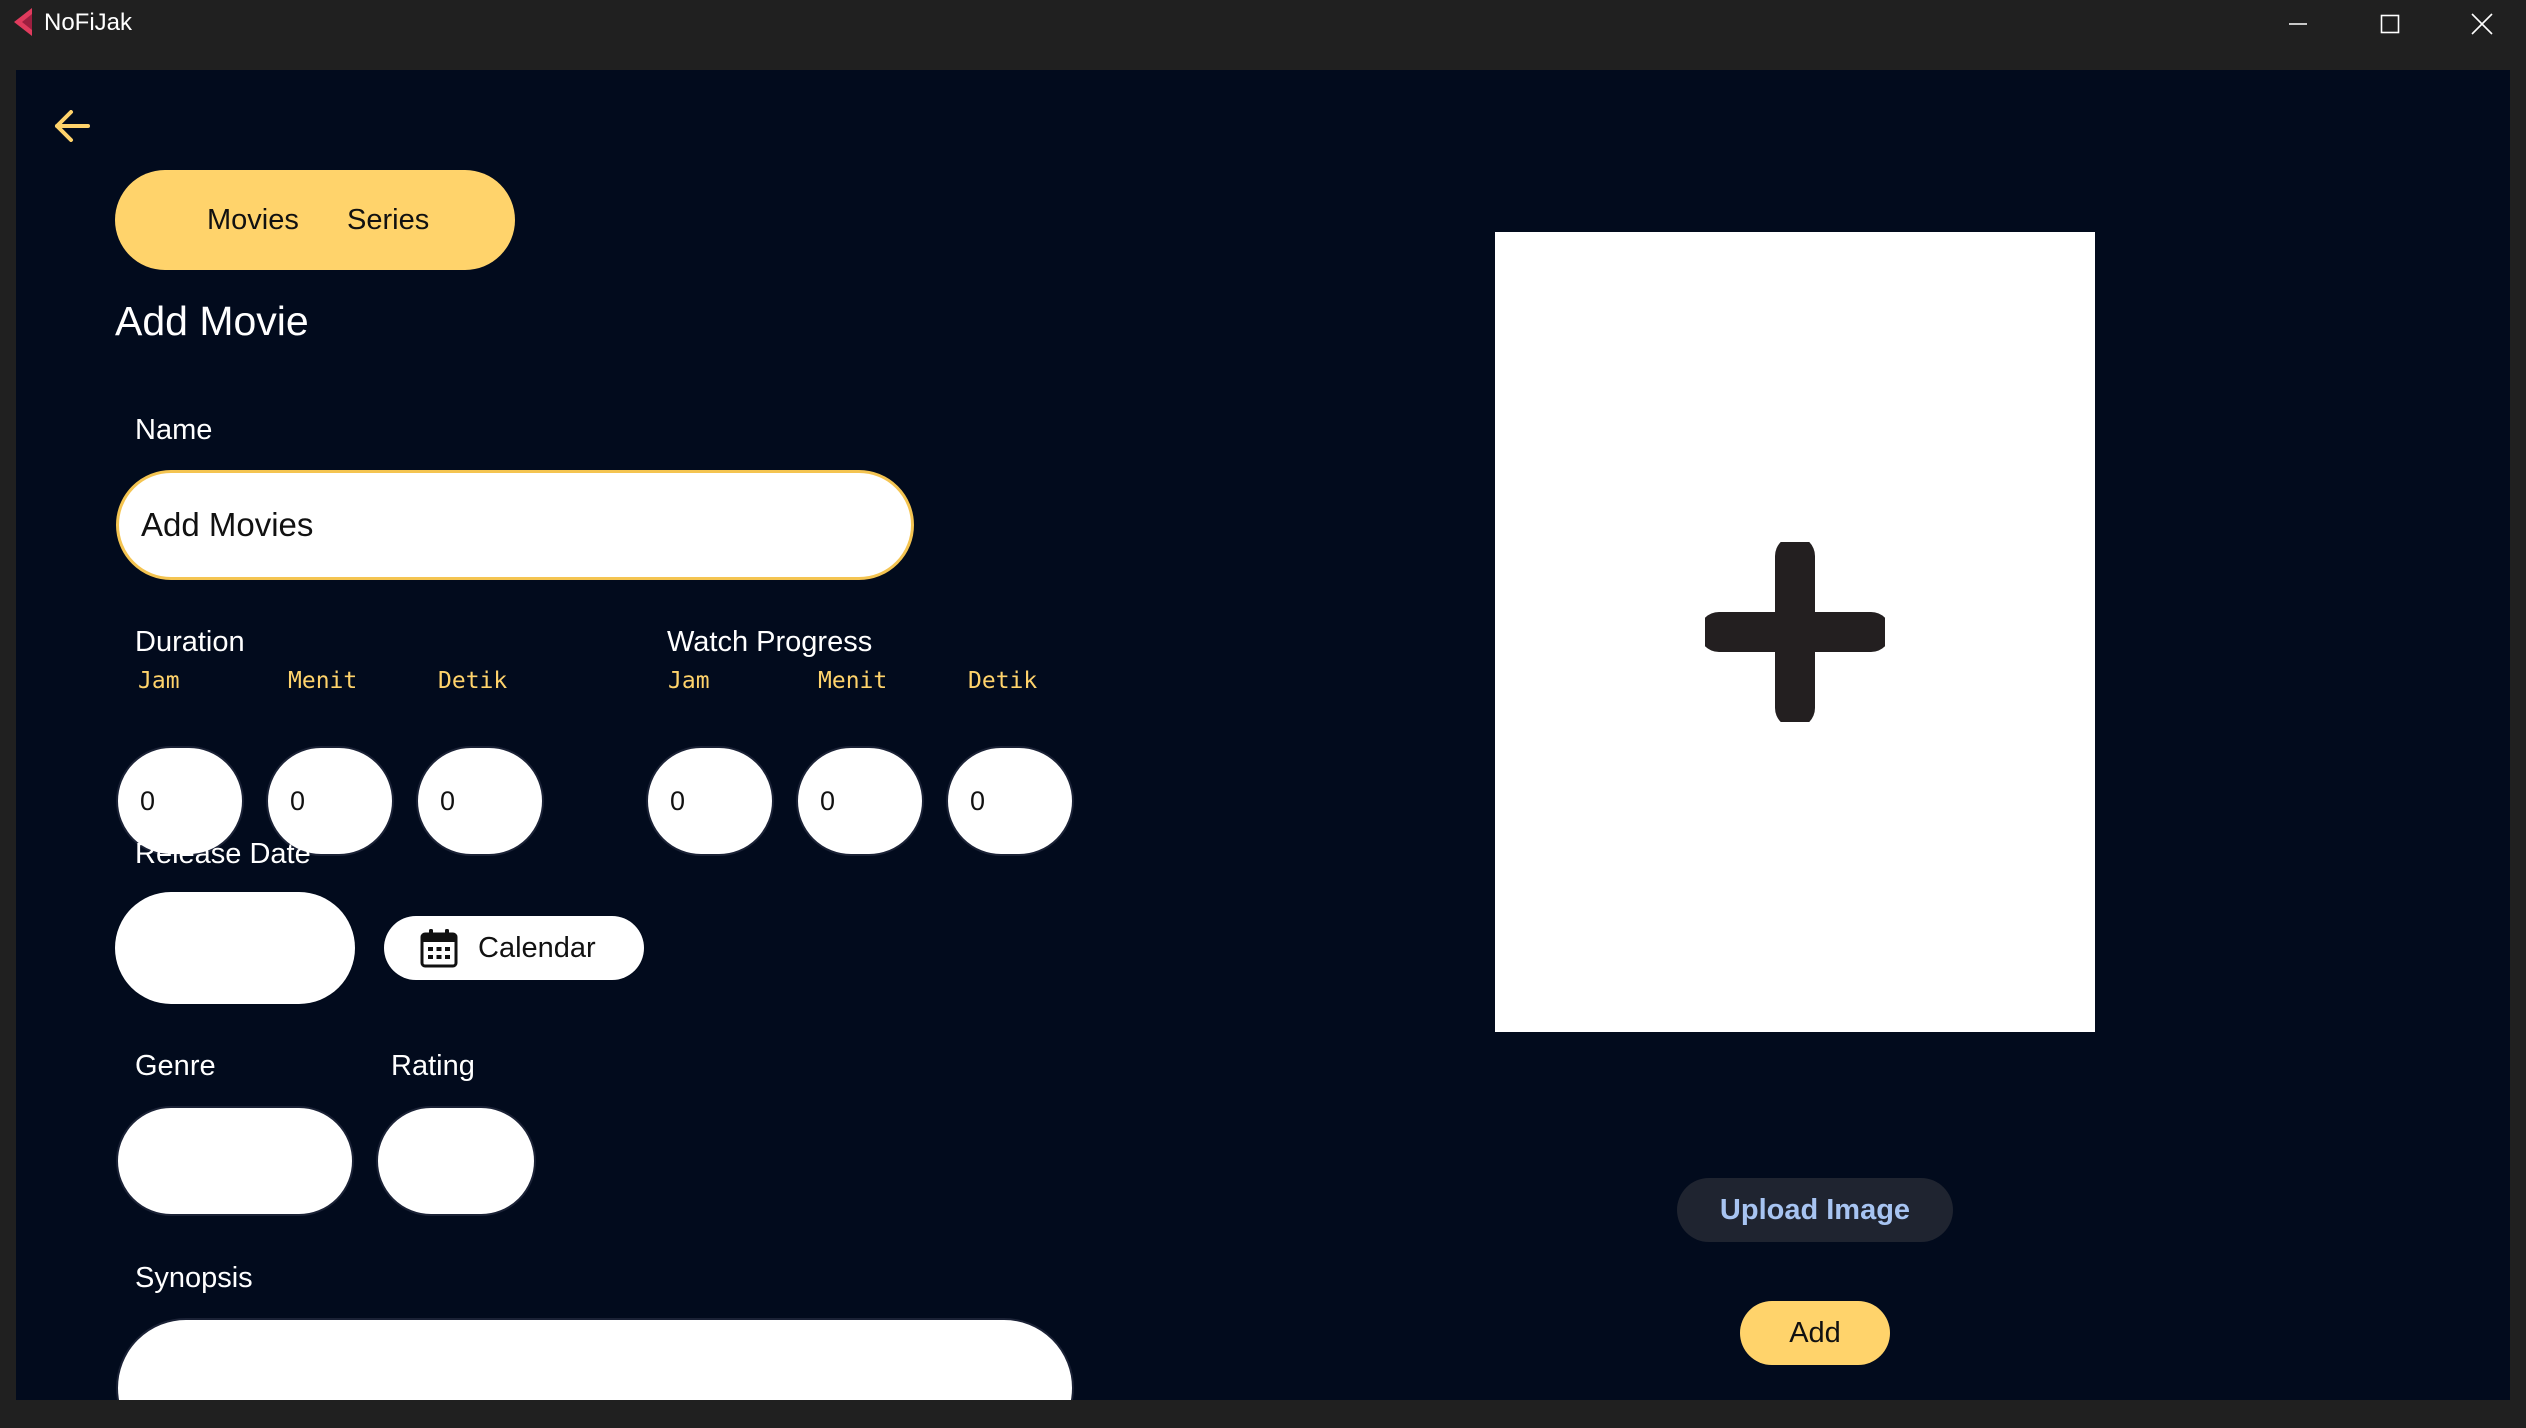 The width and height of the screenshot is (2526, 1428). Describe the element at coordinates (298, 800) in the screenshot. I see `duration-minutes-value: 0` at that location.